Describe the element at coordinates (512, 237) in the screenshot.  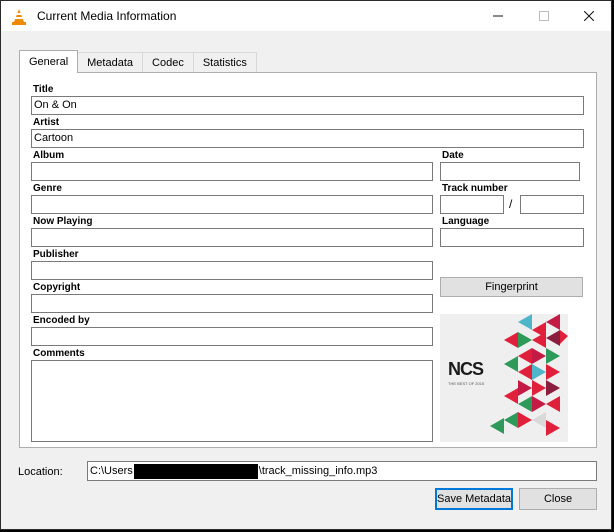
I see `language-field` at that location.